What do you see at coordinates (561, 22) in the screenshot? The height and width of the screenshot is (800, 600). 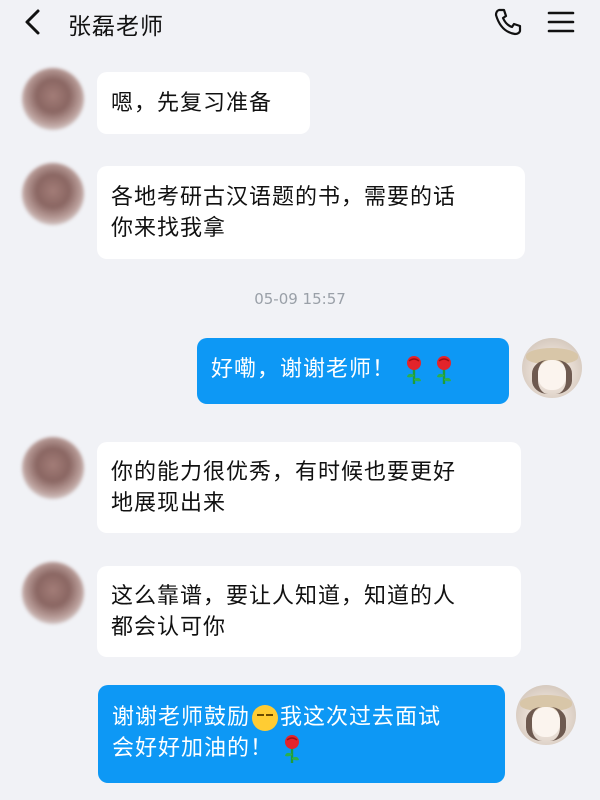 I see `menu-icon` at bounding box center [561, 22].